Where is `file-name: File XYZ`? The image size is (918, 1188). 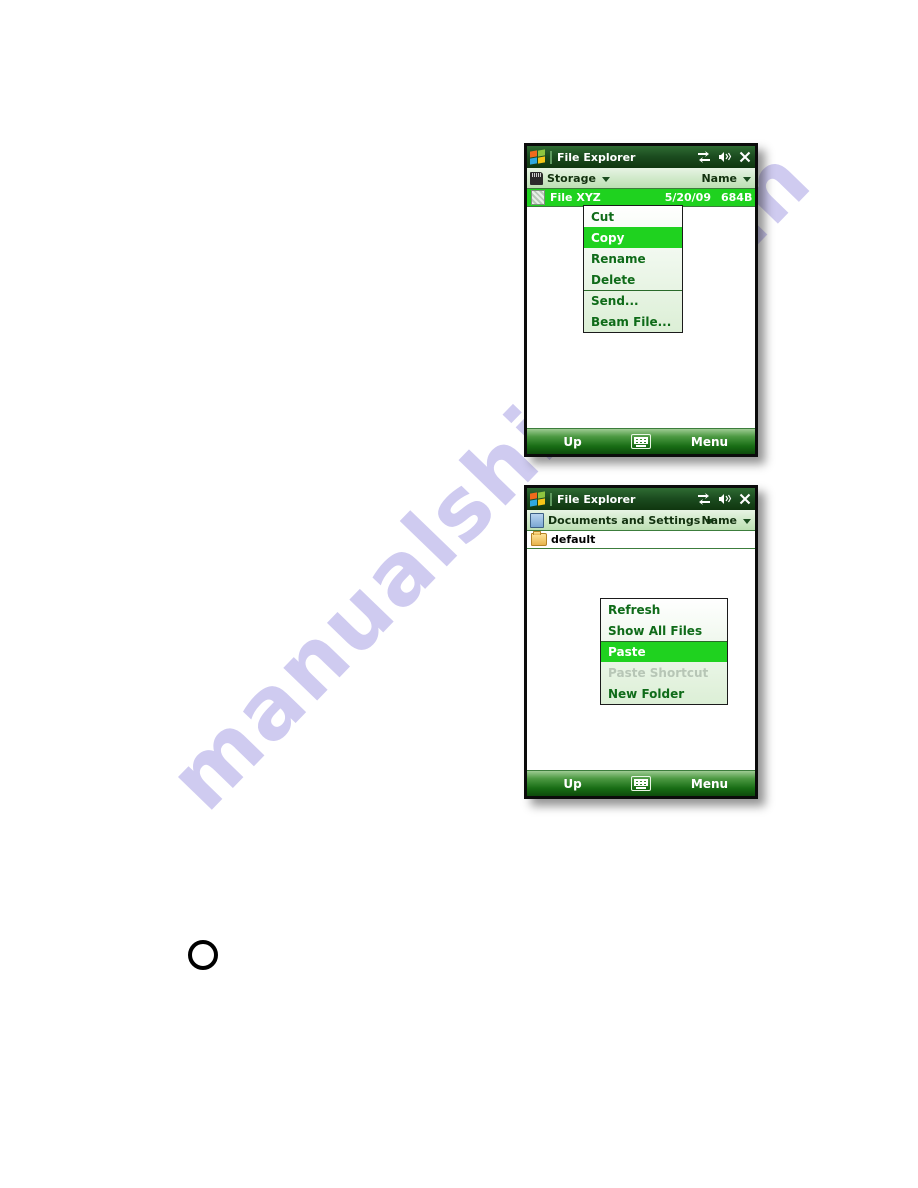
file-name: File XYZ is located at coordinates (575, 197).